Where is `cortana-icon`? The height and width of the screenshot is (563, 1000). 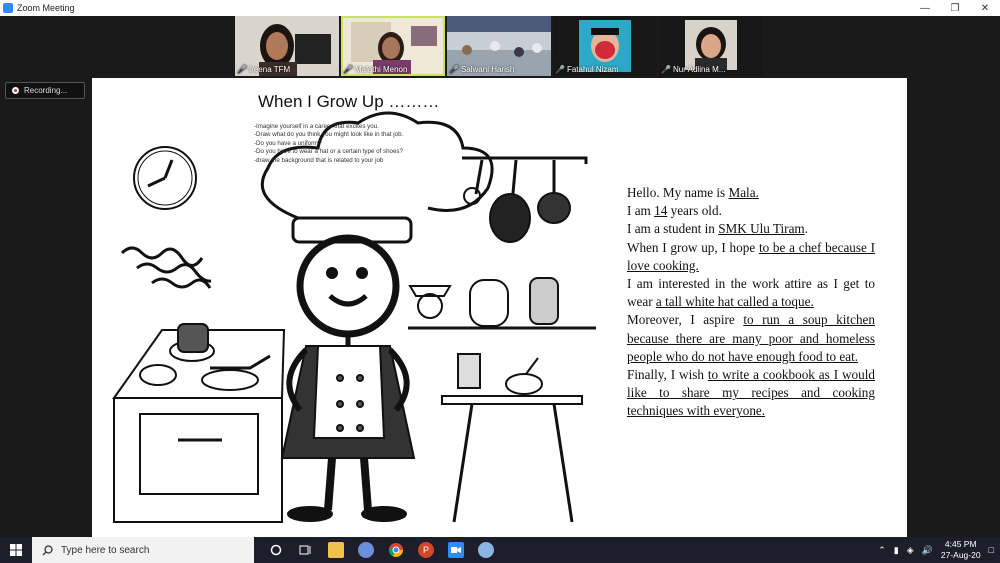
cortana-icon is located at coordinates (276, 550).